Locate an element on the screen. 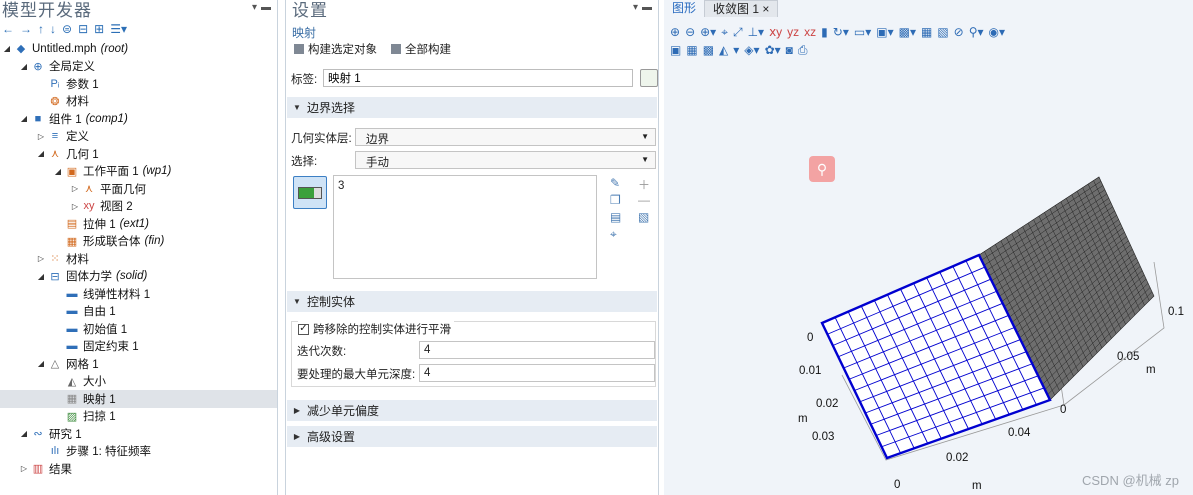 The height and width of the screenshot is (495, 1193). zoom-out-icon: ⊖ is located at coordinates (690, 33).